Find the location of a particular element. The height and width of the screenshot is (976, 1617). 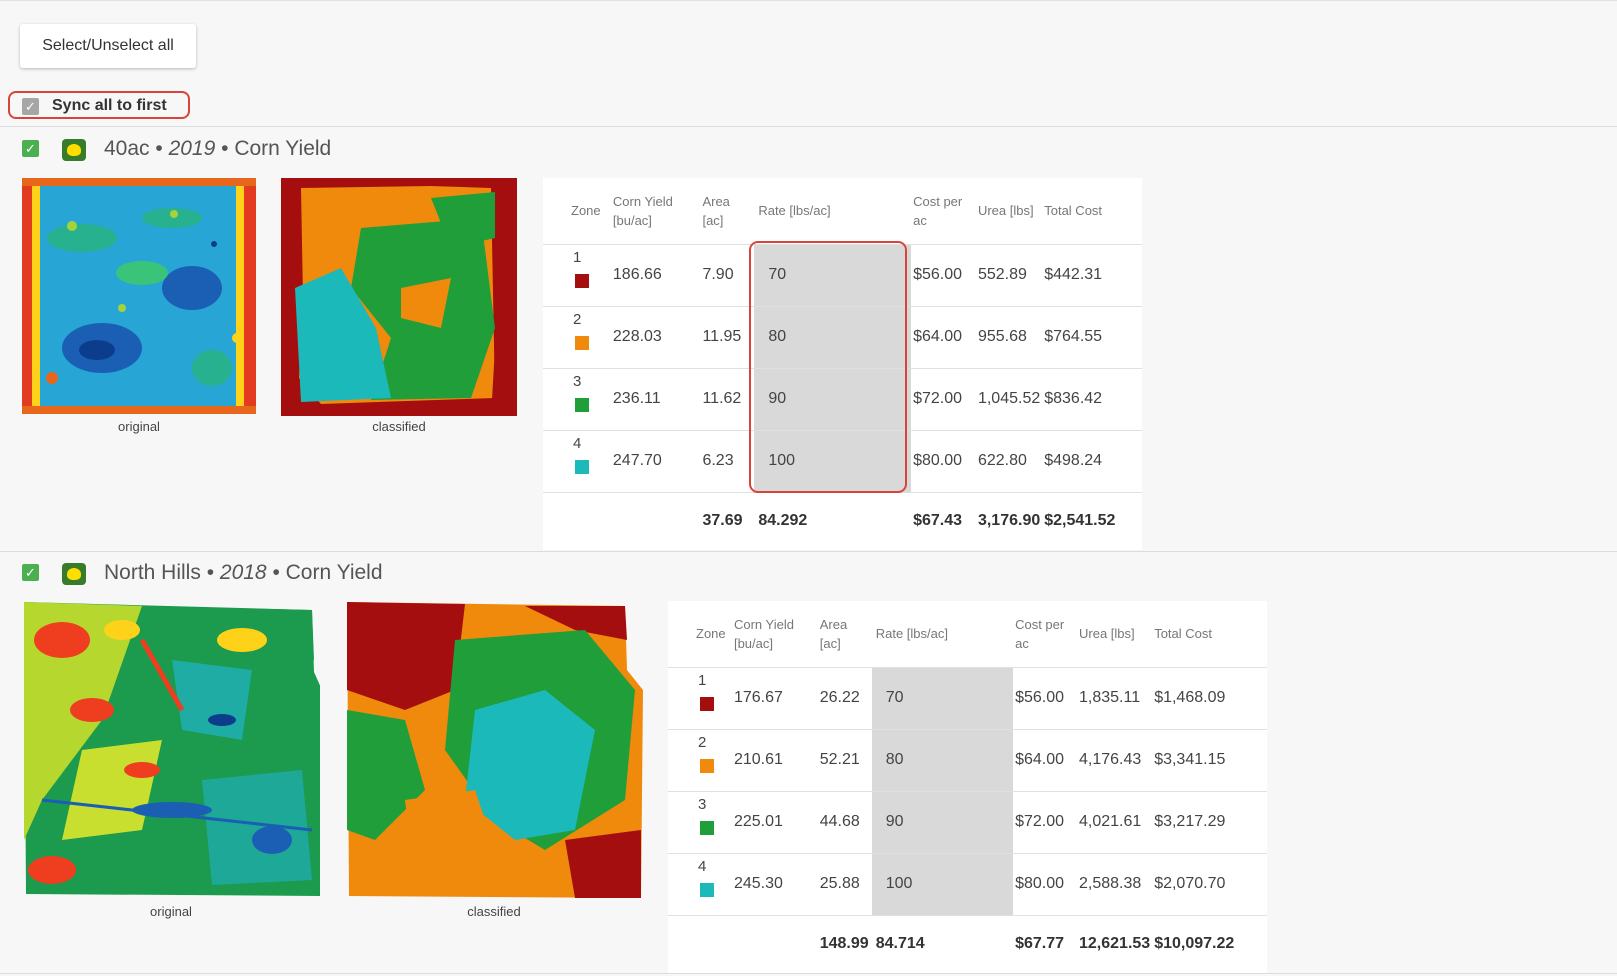

urea-cell: 955.68 is located at coordinates (1009, 337).